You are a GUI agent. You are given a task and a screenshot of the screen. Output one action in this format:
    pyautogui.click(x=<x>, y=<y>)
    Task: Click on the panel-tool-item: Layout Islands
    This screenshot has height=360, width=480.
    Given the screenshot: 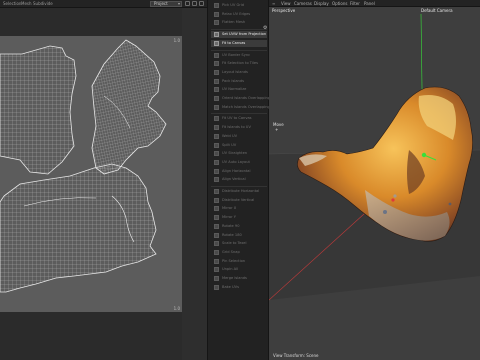 What is the action you would take?
    pyautogui.click(x=239, y=72)
    